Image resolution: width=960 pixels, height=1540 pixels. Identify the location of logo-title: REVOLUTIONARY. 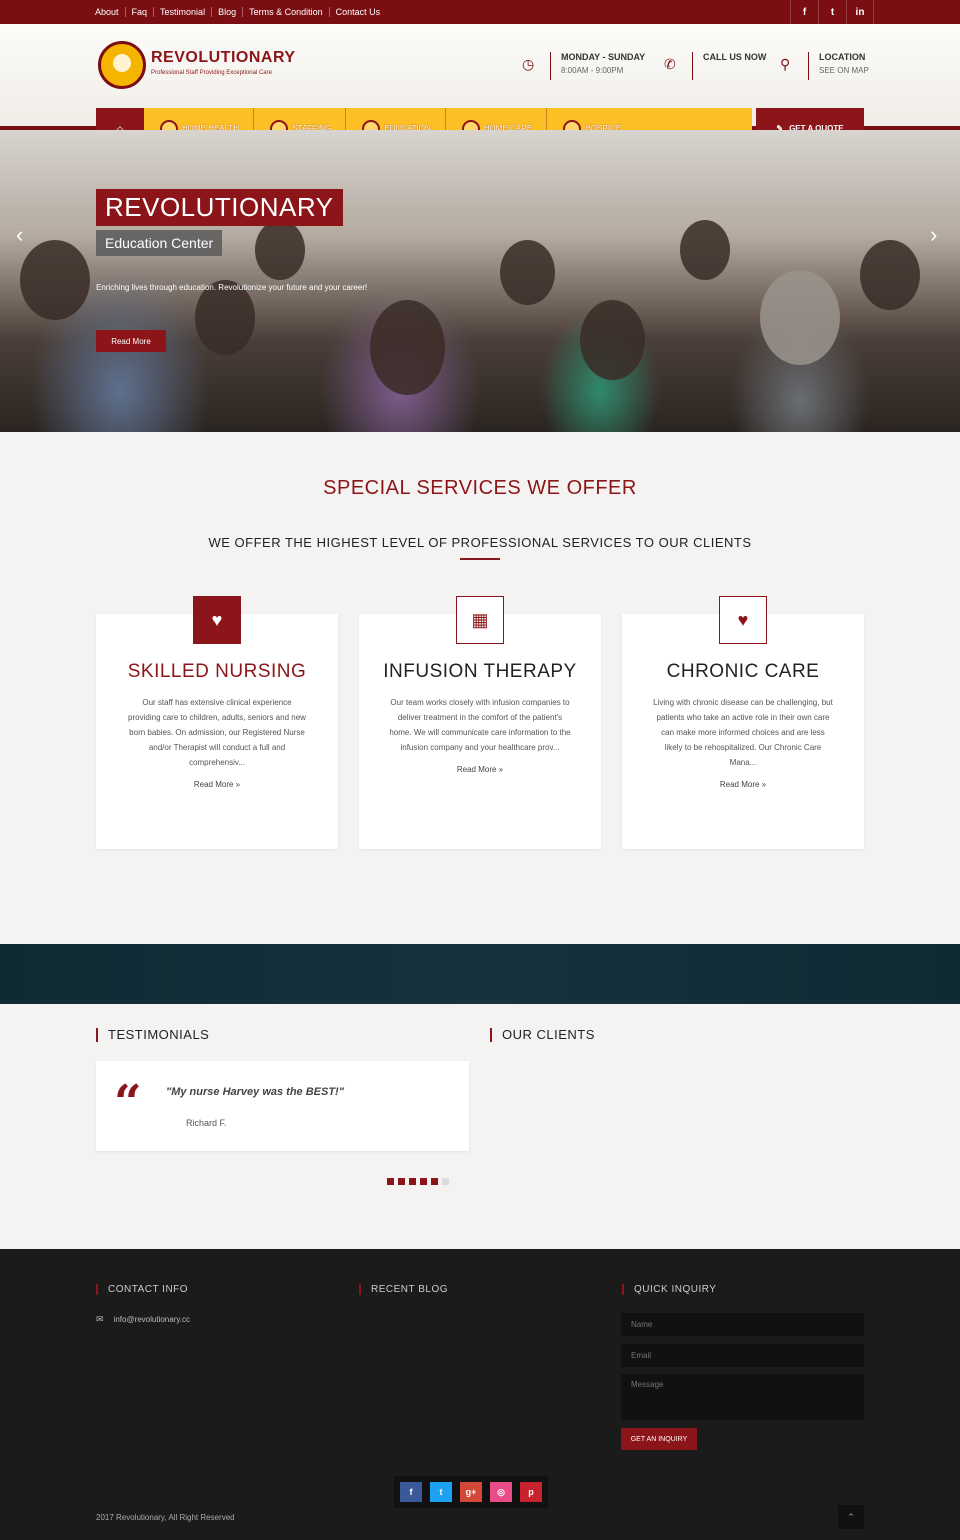
(223, 58).